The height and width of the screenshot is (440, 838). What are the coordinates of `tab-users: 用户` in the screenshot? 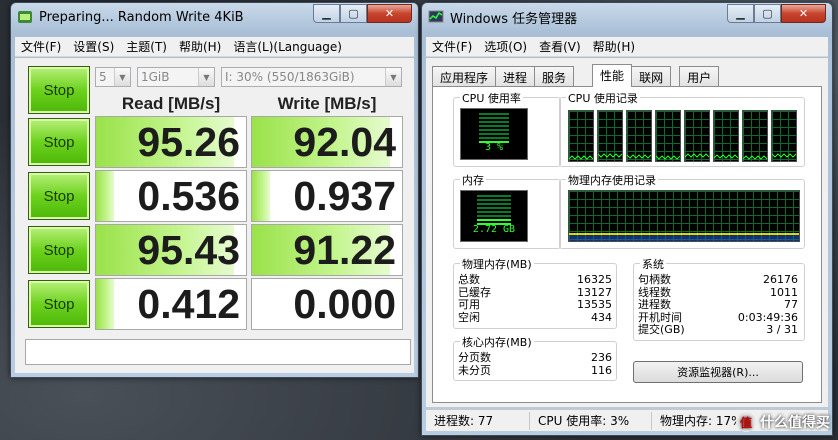 It's located at (699, 76).